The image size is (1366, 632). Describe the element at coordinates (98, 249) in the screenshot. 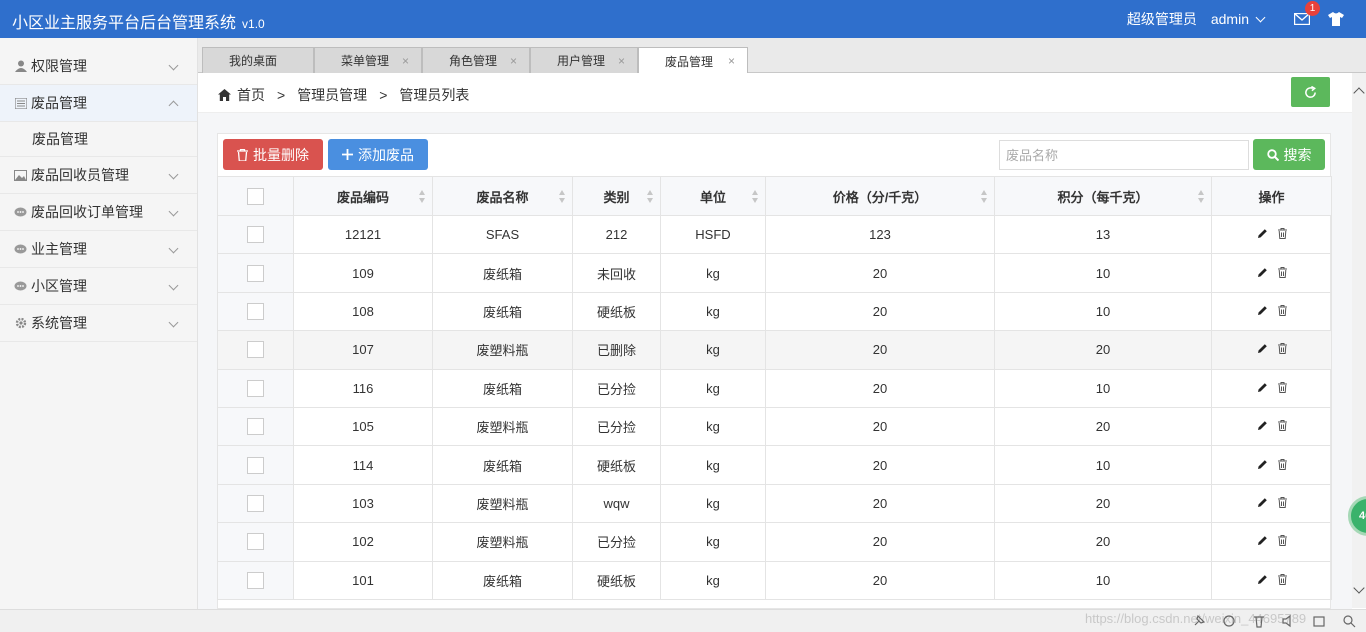

I see `sidebar-item-owner: 业主管理` at that location.